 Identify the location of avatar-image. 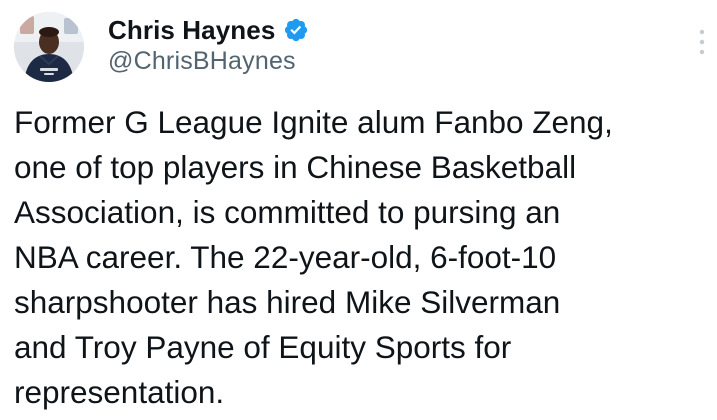
(49, 47).